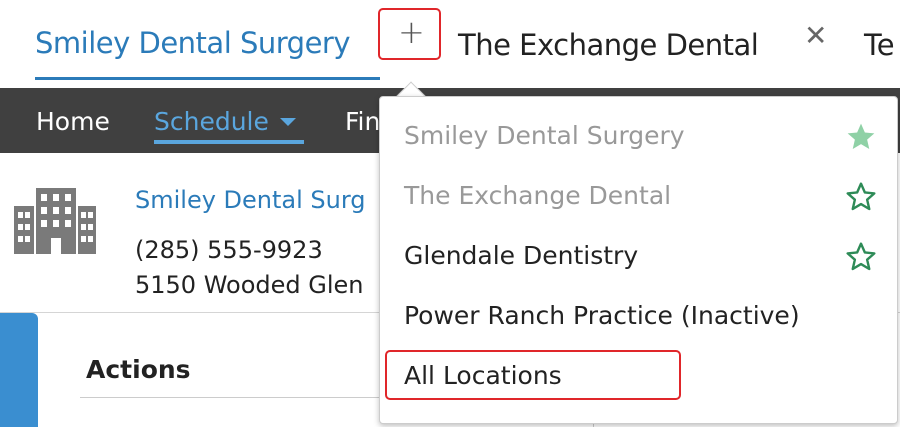  What do you see at coordinates (229, 142) in the screenshot?
I see `nav-schedule-underline` at bounding box center [229, 142].